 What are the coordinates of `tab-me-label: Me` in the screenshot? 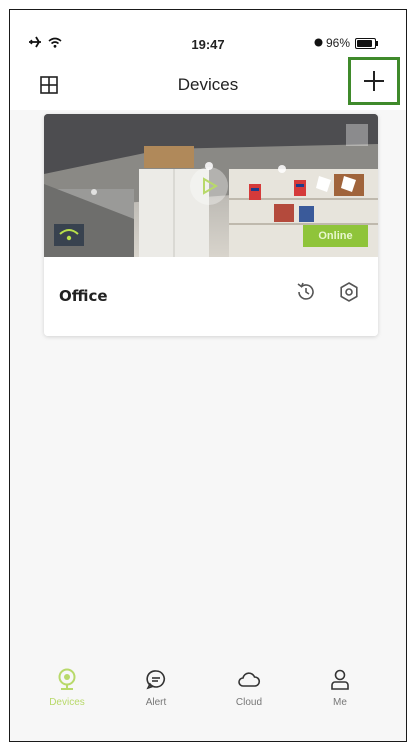 It's located at (340, 702).